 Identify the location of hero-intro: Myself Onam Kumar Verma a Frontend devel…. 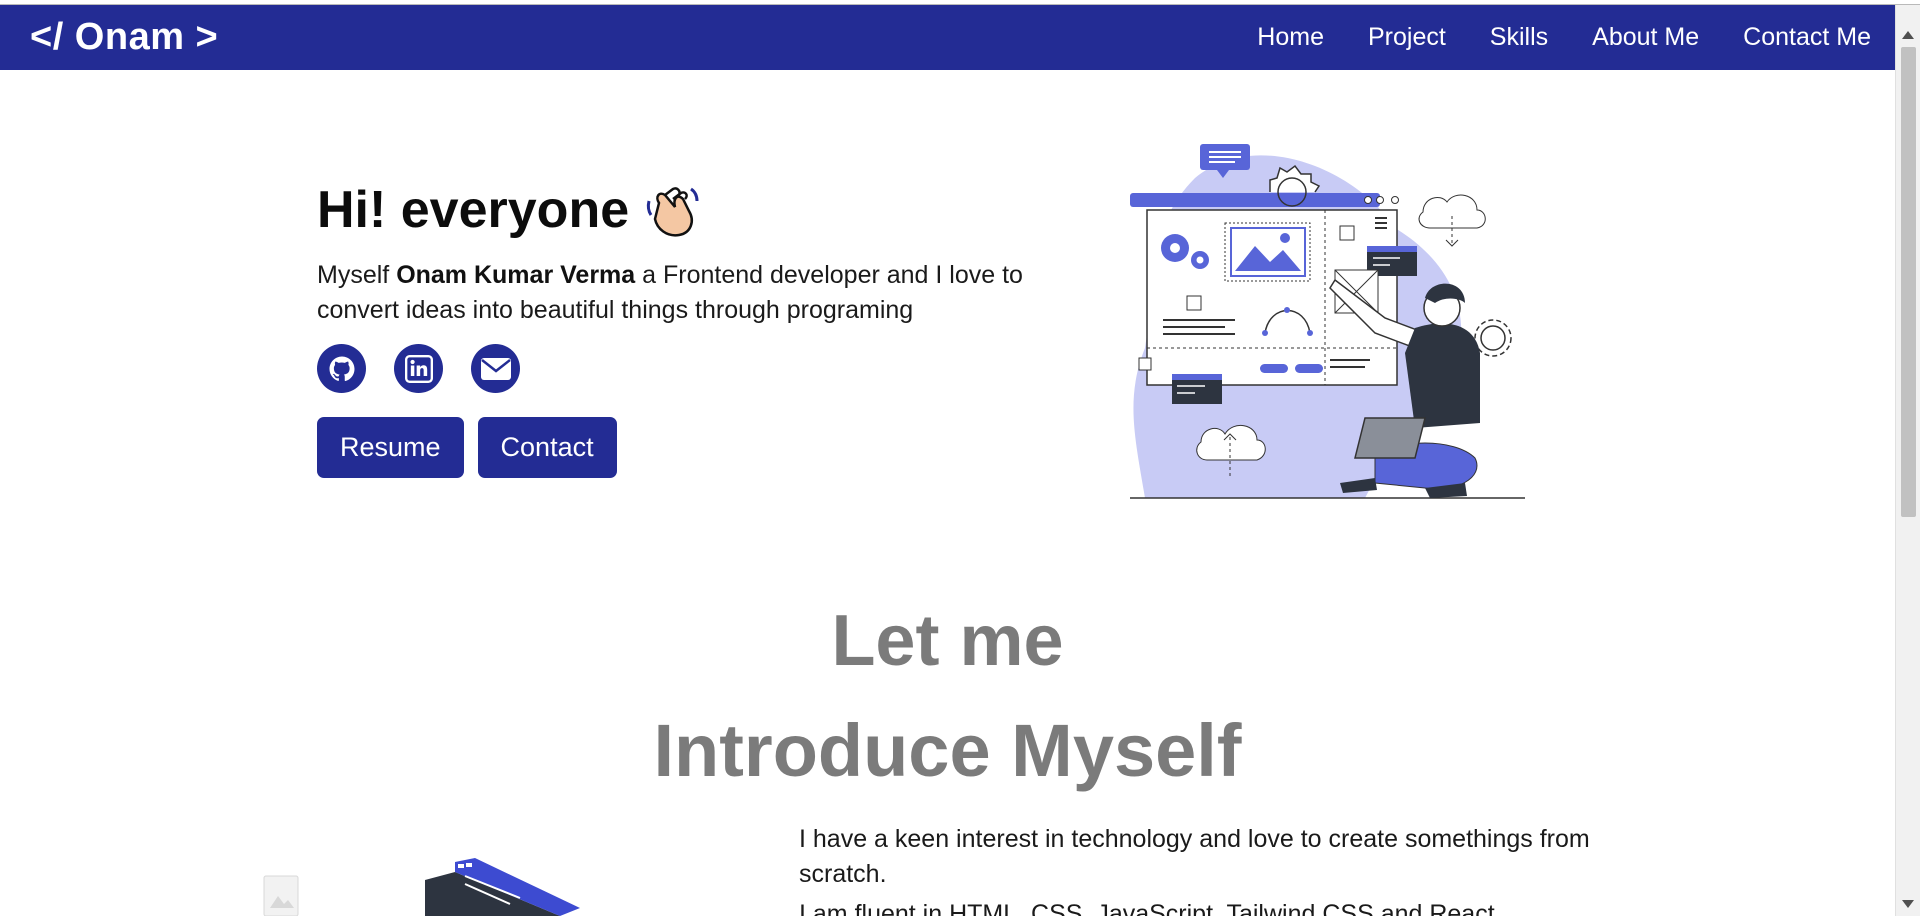
(697, 293).